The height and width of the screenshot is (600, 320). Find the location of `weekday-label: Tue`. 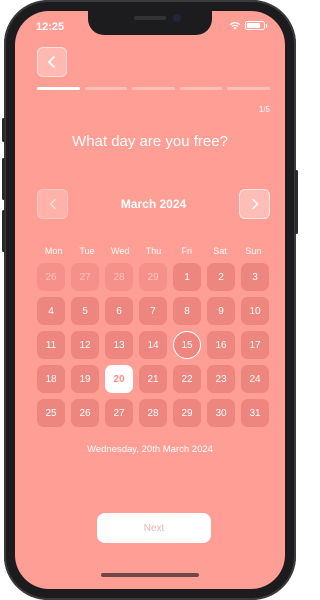

weekday-label: Tue is located at coordinates (87, 251).